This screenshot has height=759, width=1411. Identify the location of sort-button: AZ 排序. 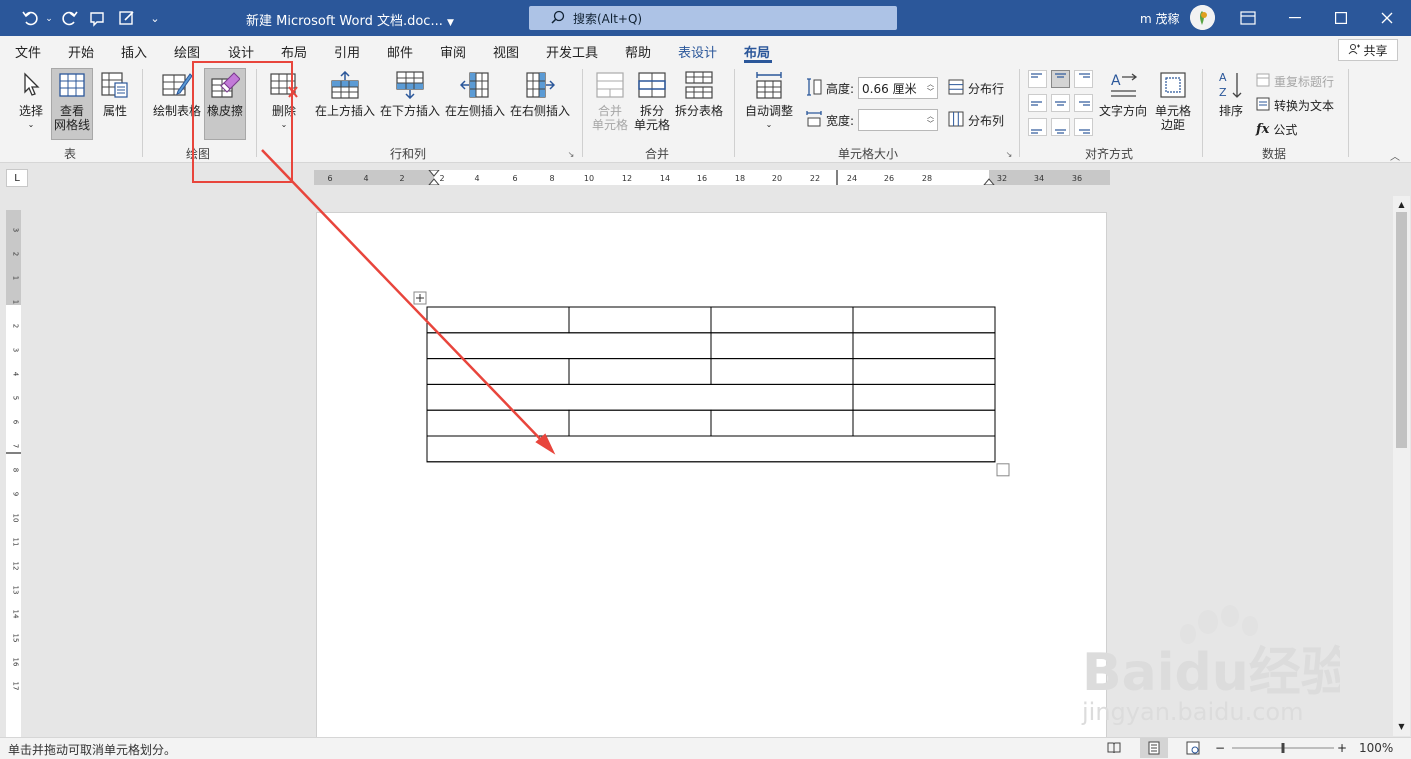
(1231, 93).